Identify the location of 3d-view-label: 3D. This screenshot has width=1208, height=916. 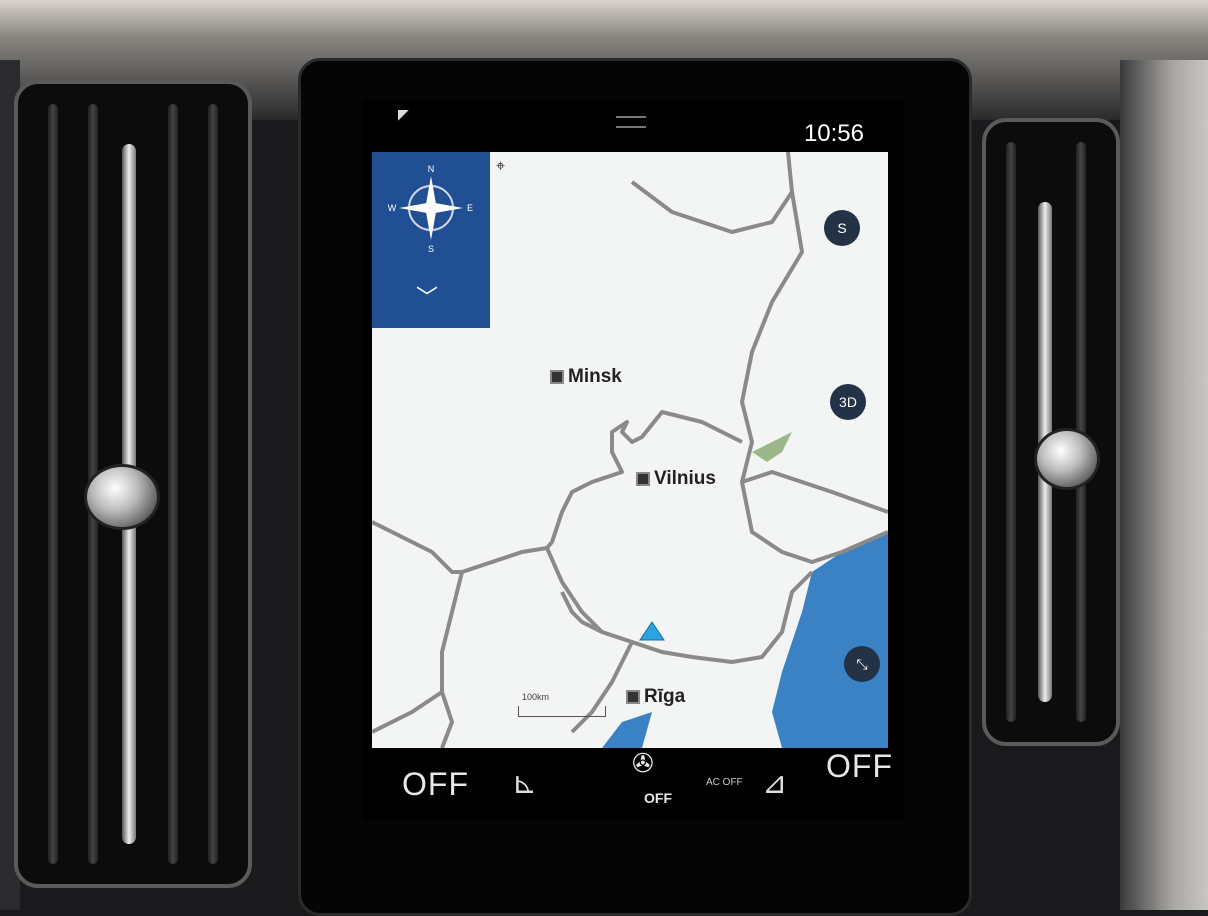
(848, 402).